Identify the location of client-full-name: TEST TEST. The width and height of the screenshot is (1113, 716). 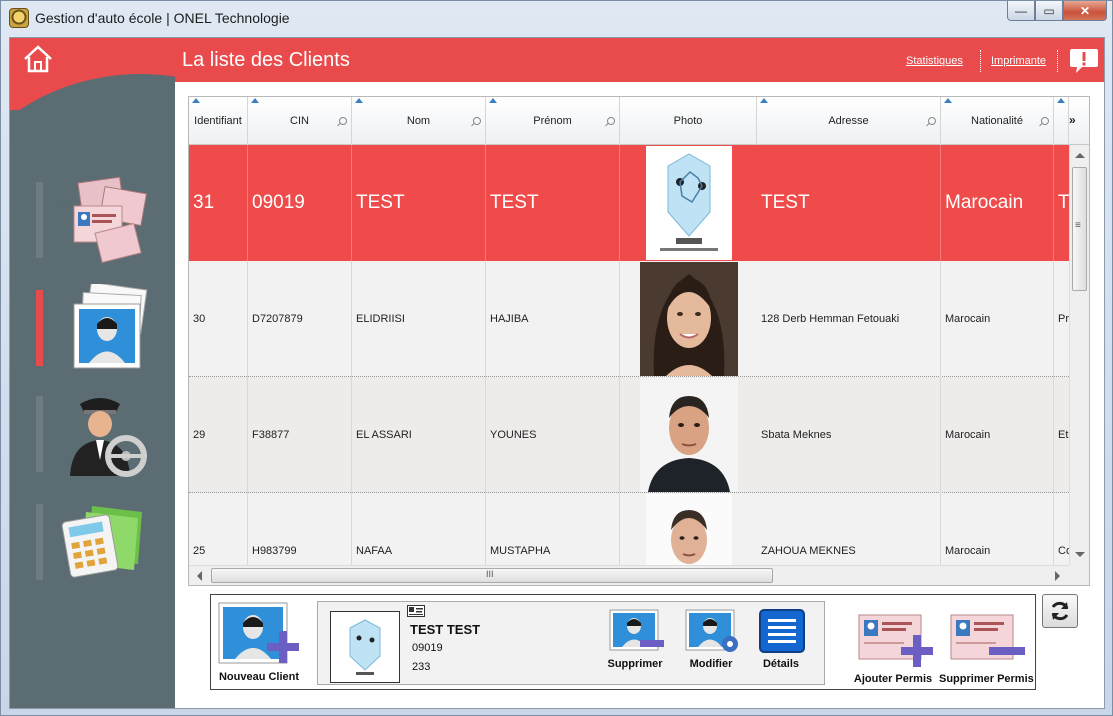
(445, 629).